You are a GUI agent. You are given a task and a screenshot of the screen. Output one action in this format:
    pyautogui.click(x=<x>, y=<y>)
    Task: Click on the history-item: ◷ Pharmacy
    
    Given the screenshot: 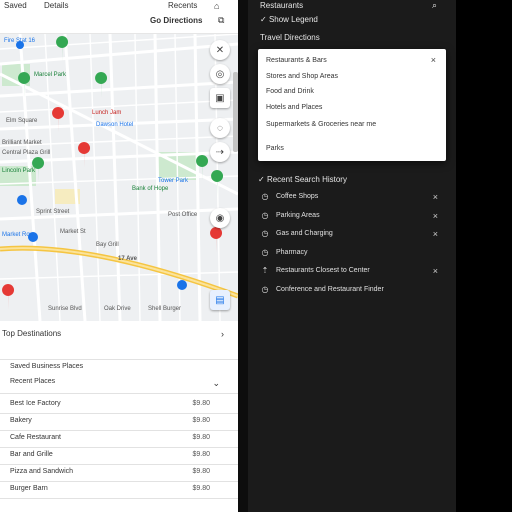 What is the action you would take?
    pyautogui.click(x=352, y=255)
    